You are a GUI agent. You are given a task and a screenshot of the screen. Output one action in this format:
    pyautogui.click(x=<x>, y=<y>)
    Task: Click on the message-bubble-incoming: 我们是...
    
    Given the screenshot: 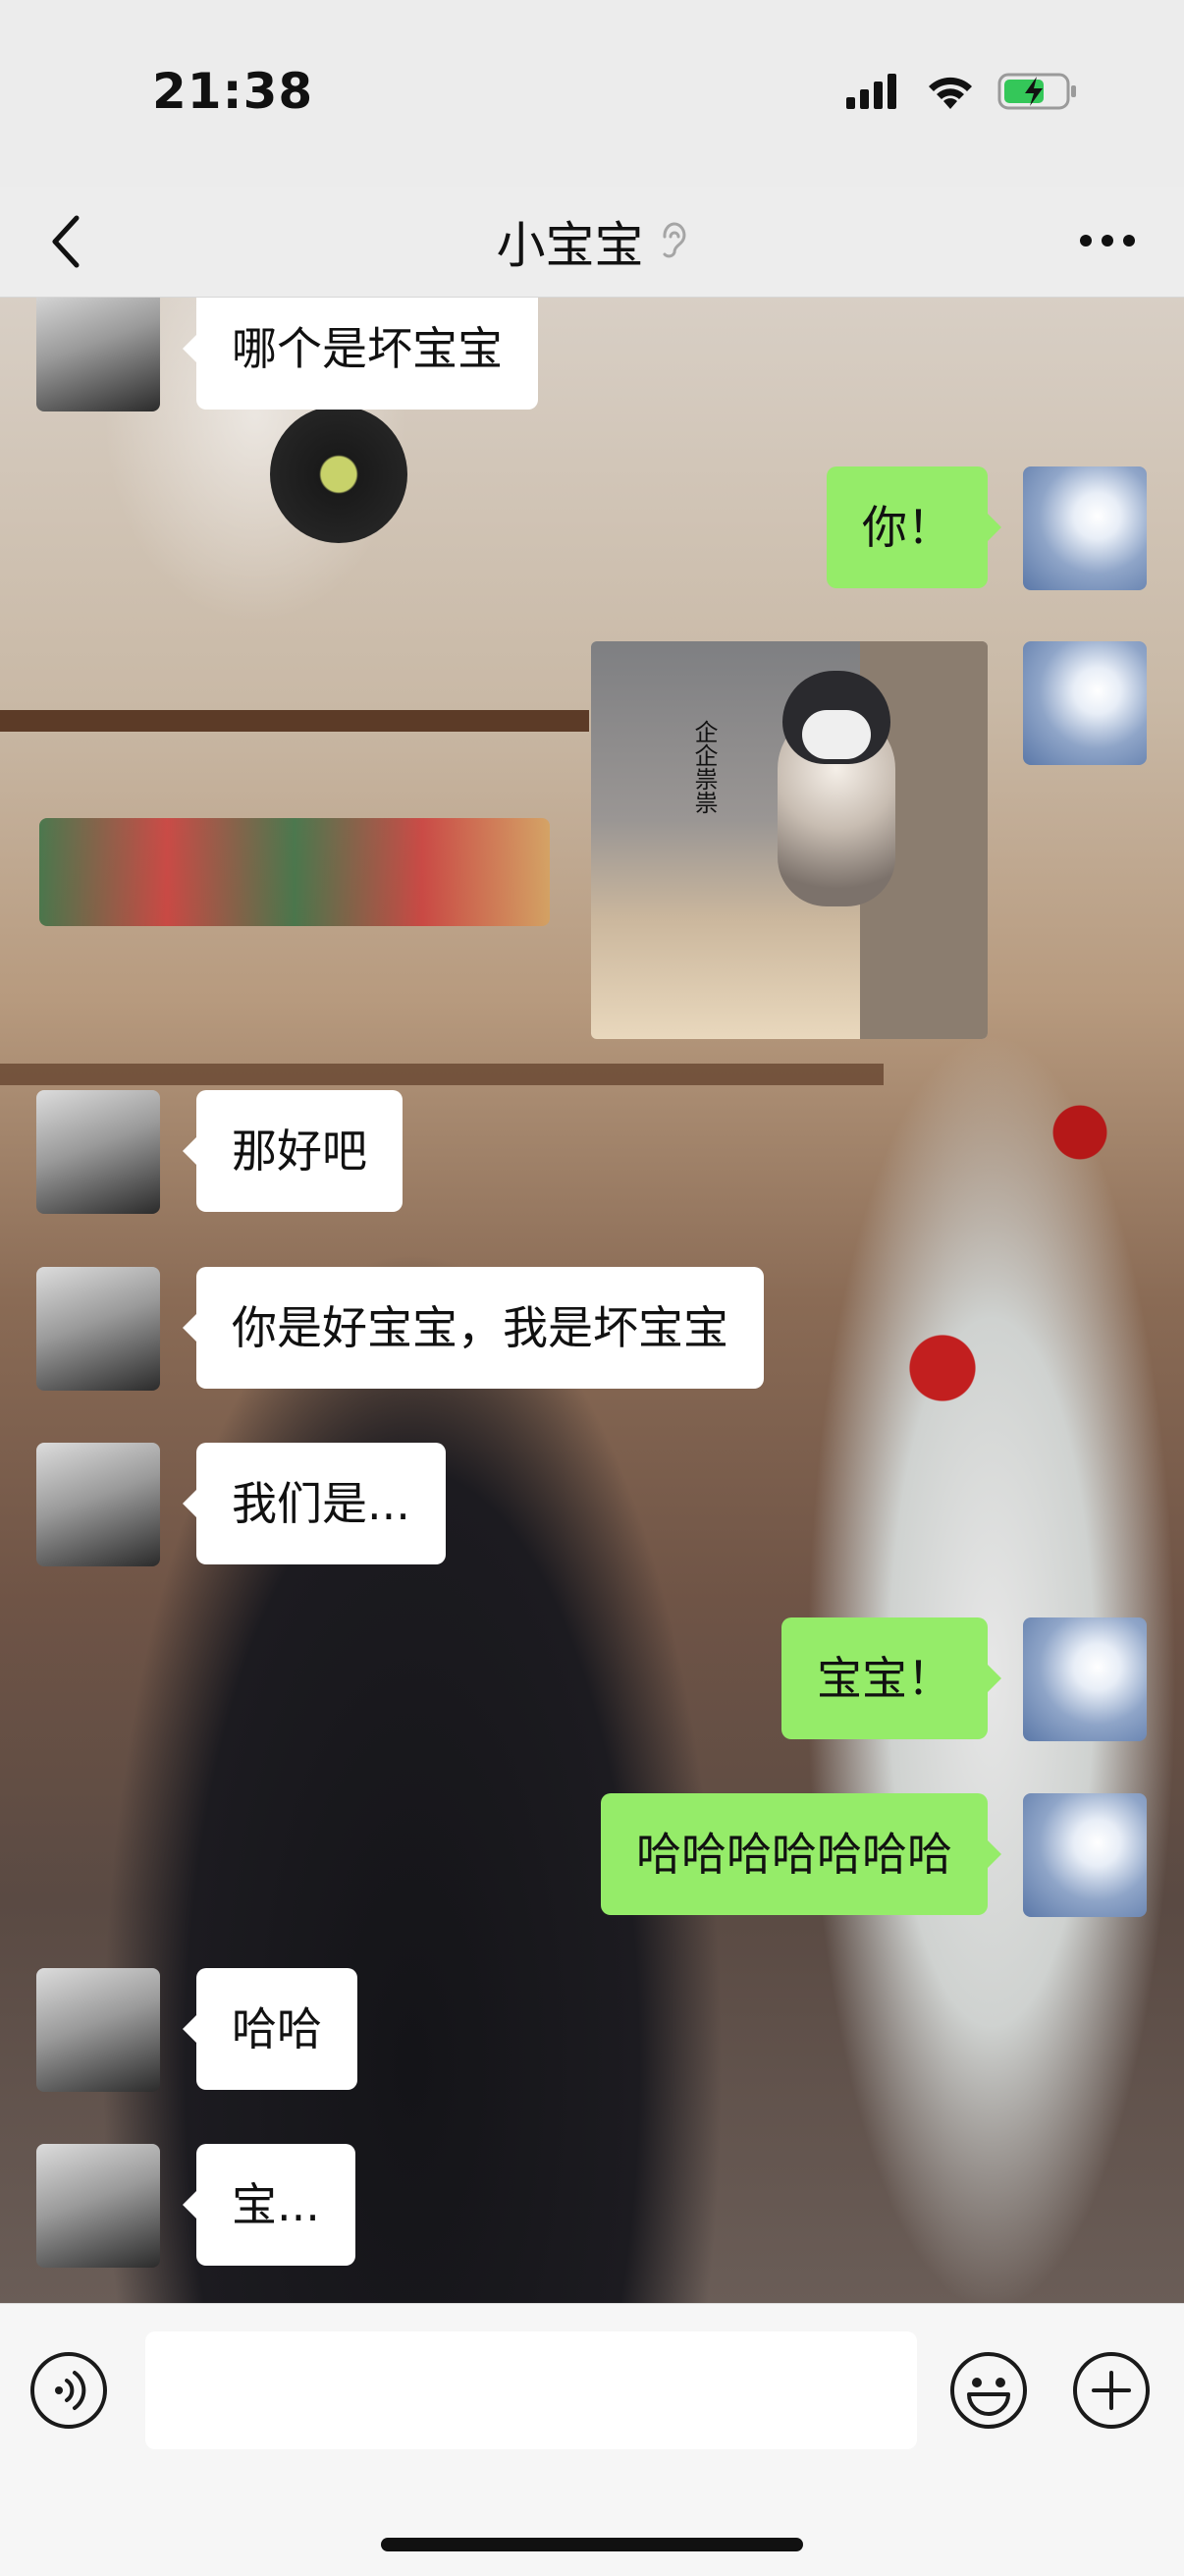 What is the action you would take?
    pyautogui.click(x=314, y=1503)
    